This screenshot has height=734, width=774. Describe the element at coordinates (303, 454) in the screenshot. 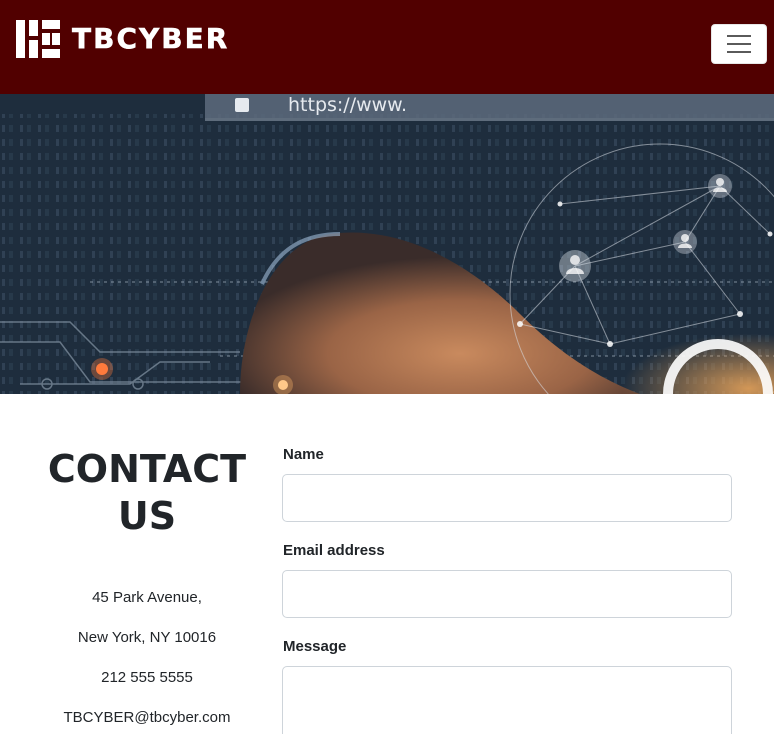

I see `name-label: Name` at that location.